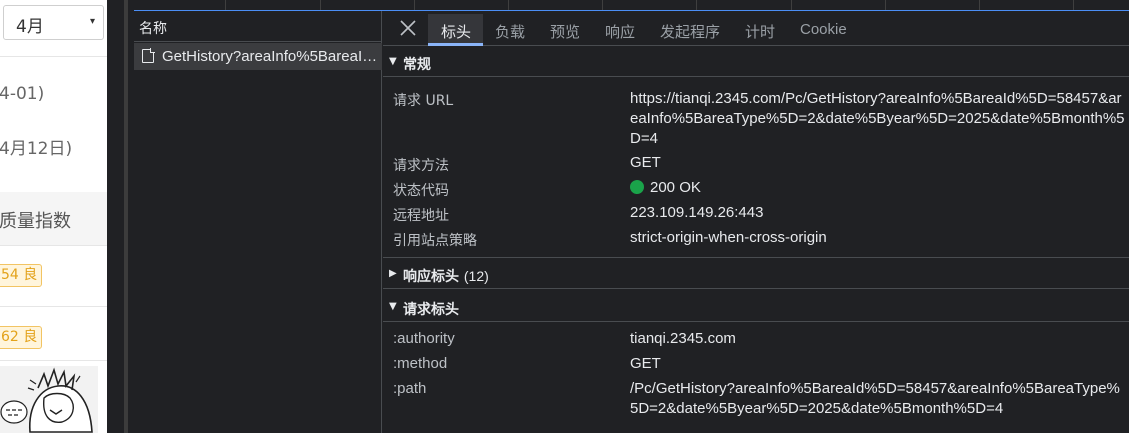 The image size is (1129, 433). I want to click on header-key: :method, so click(420, 363).